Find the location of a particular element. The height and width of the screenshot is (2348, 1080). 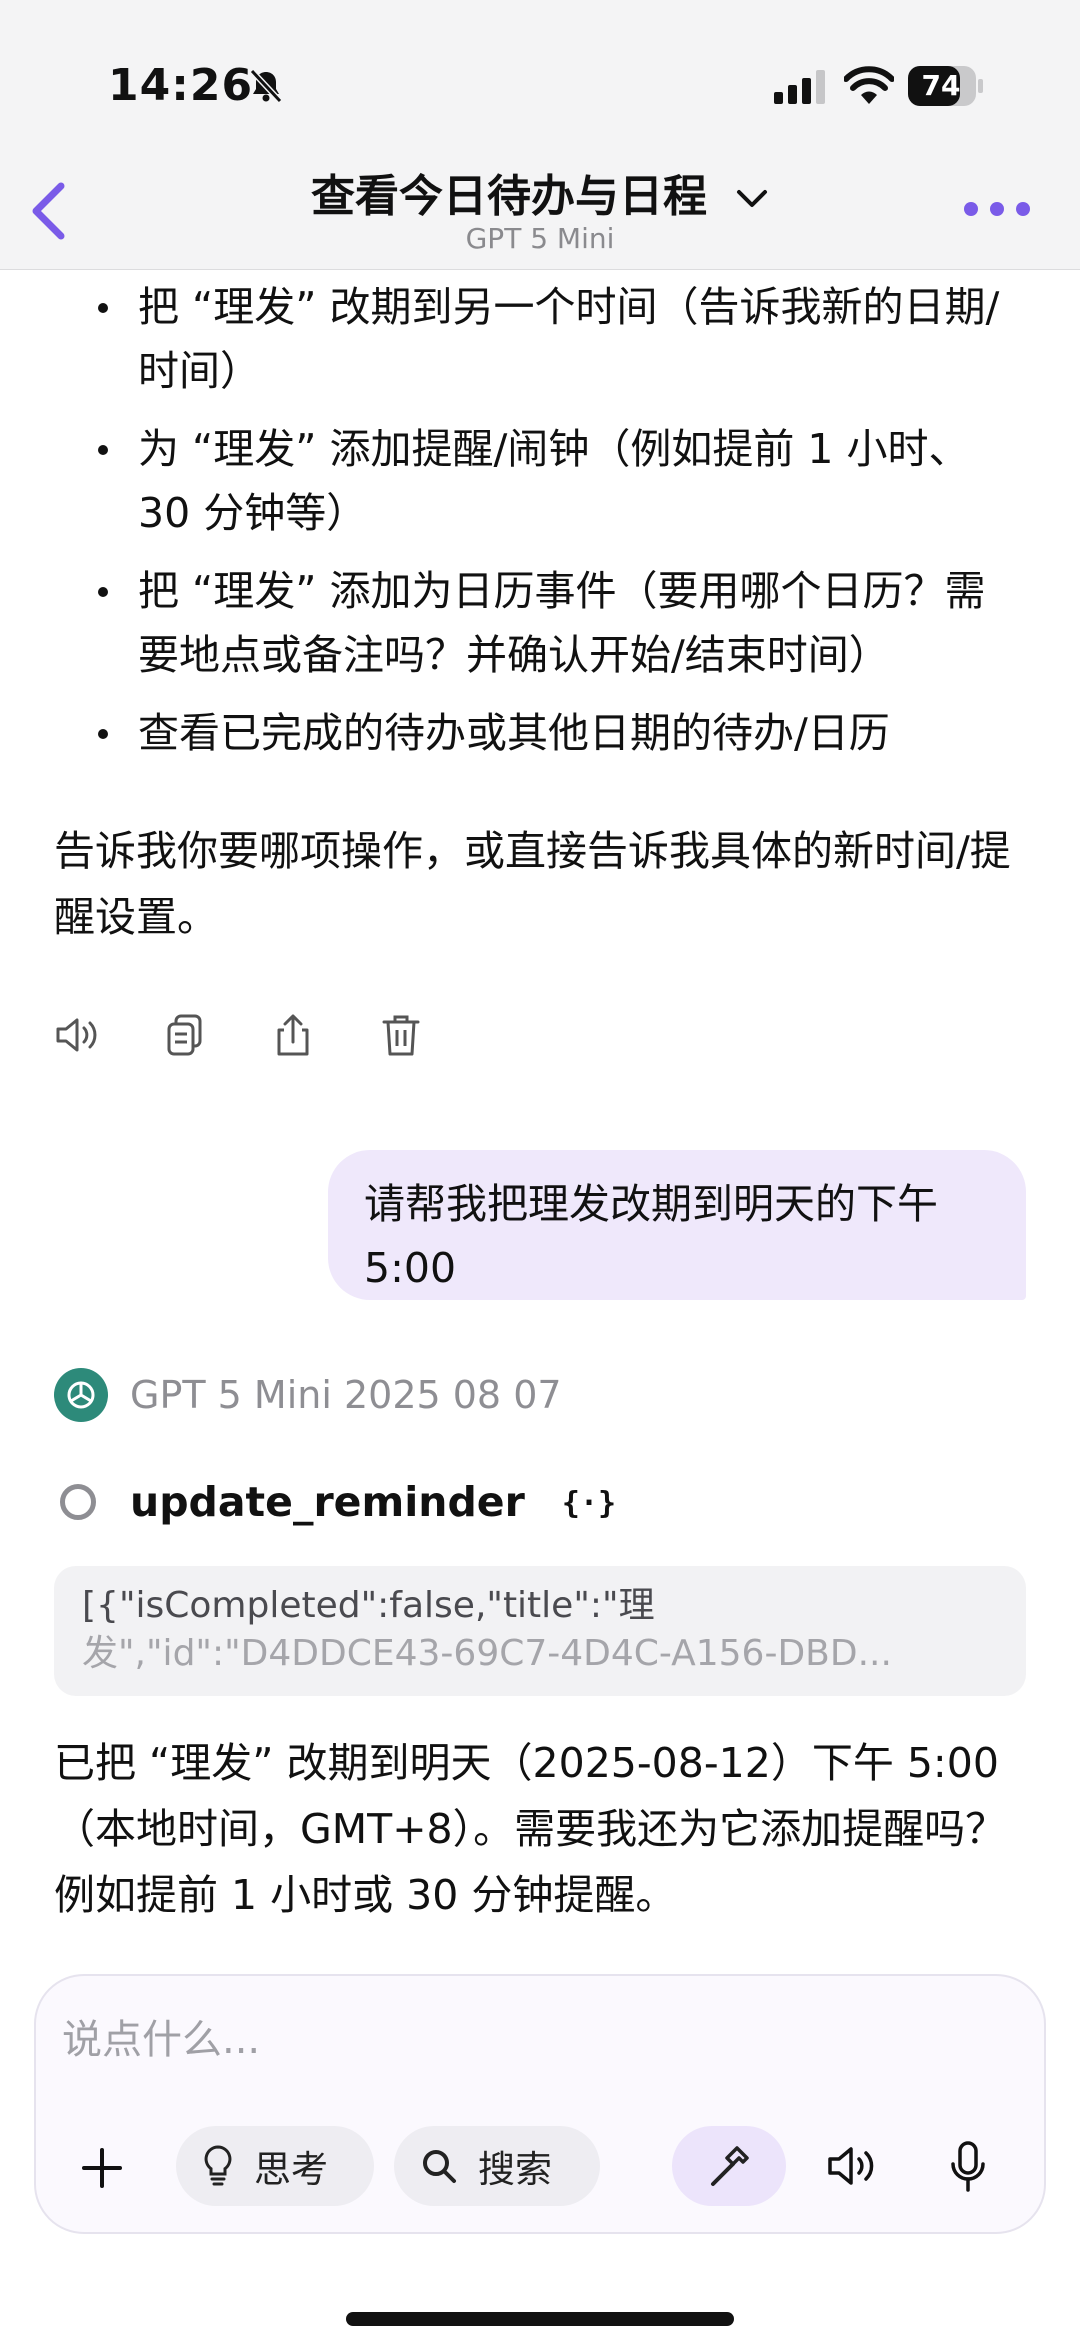

tools-button is located at coordinates (729, 2166).